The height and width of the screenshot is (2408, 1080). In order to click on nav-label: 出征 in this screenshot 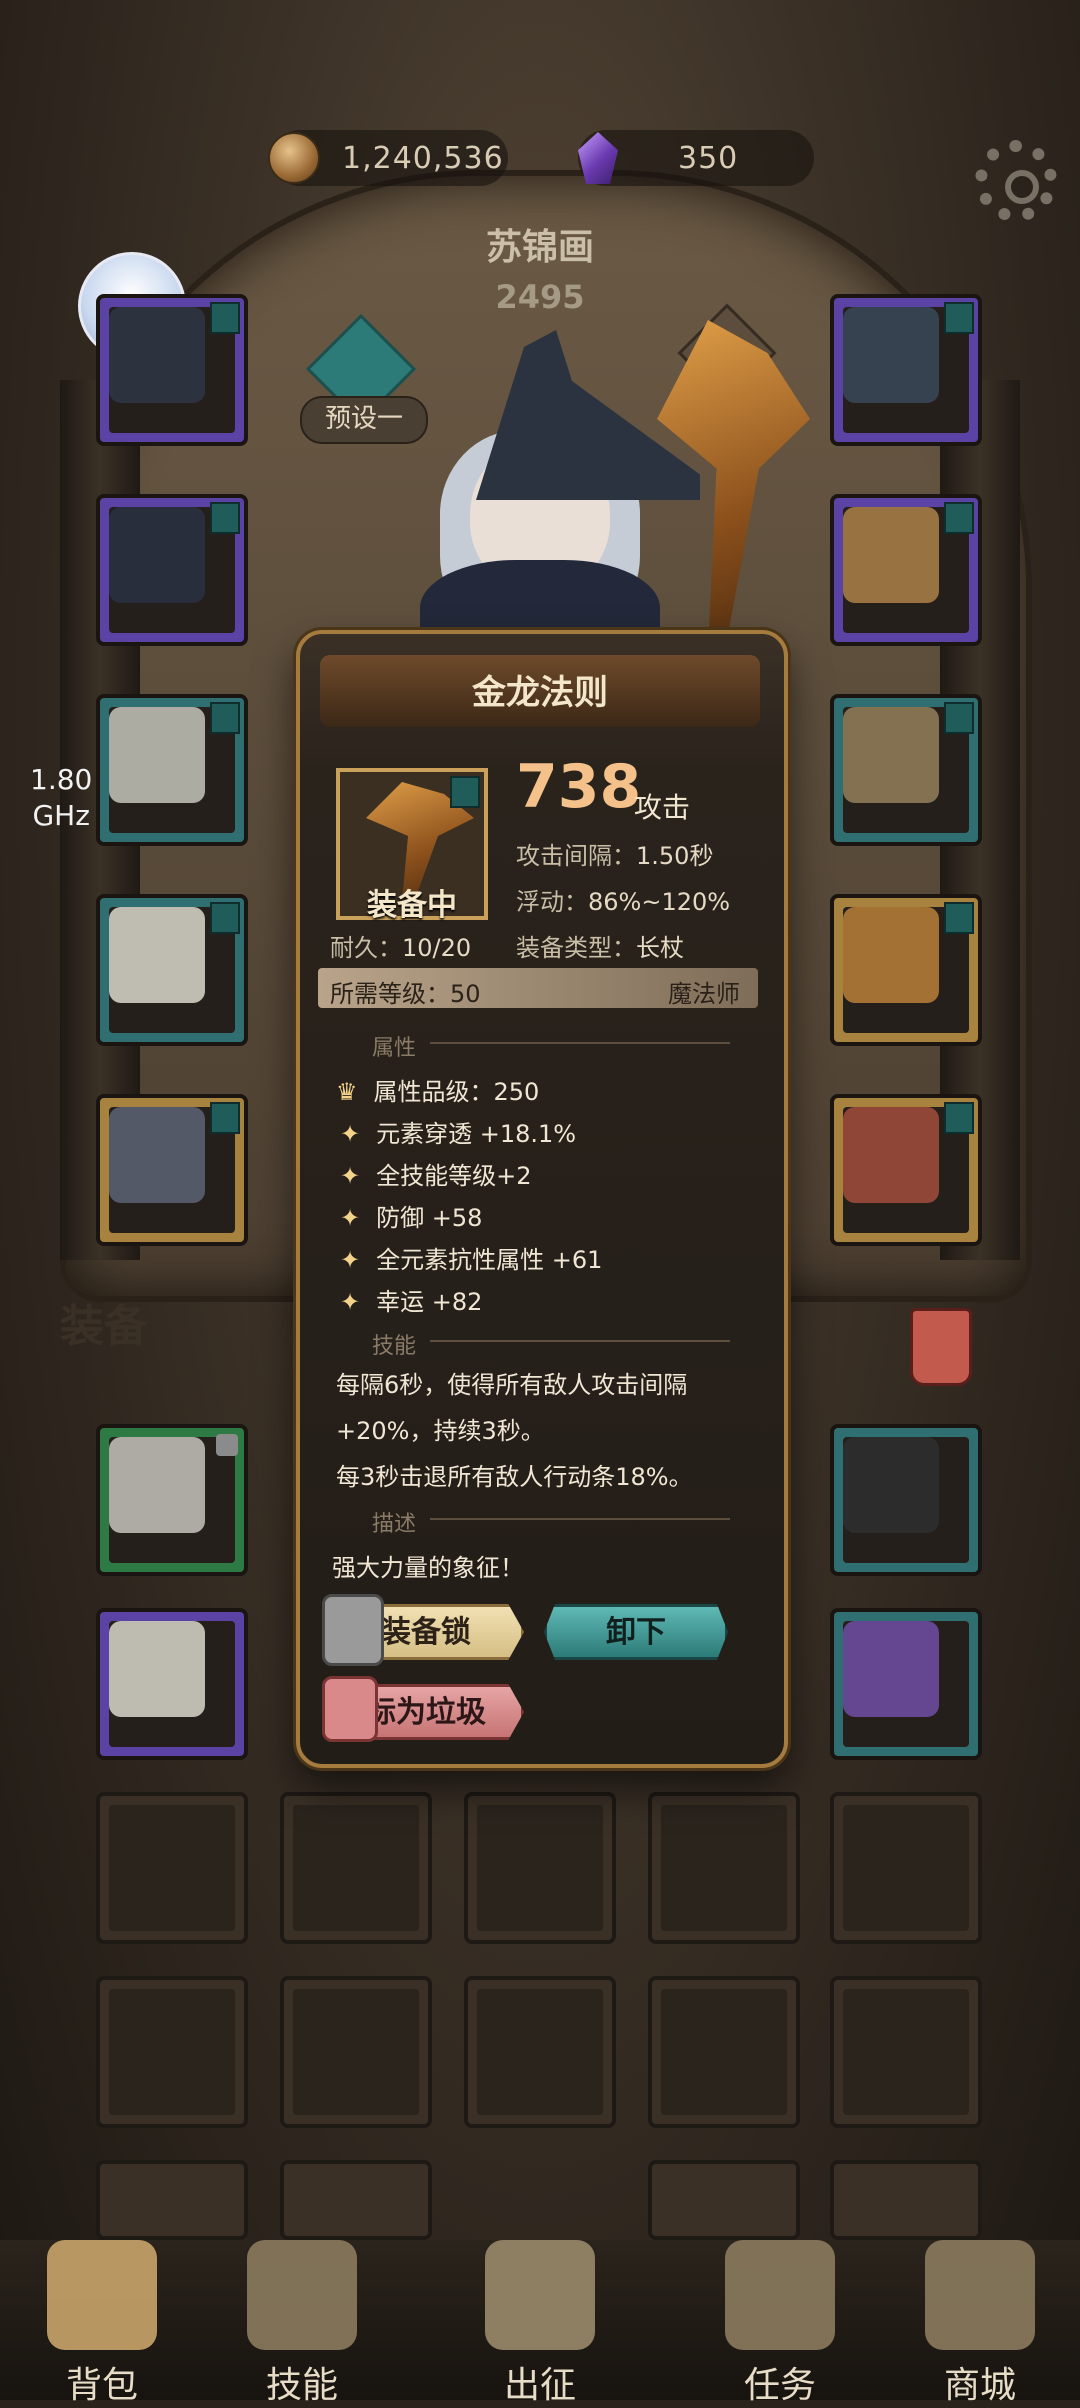, I will do `click(539, 2385)`.